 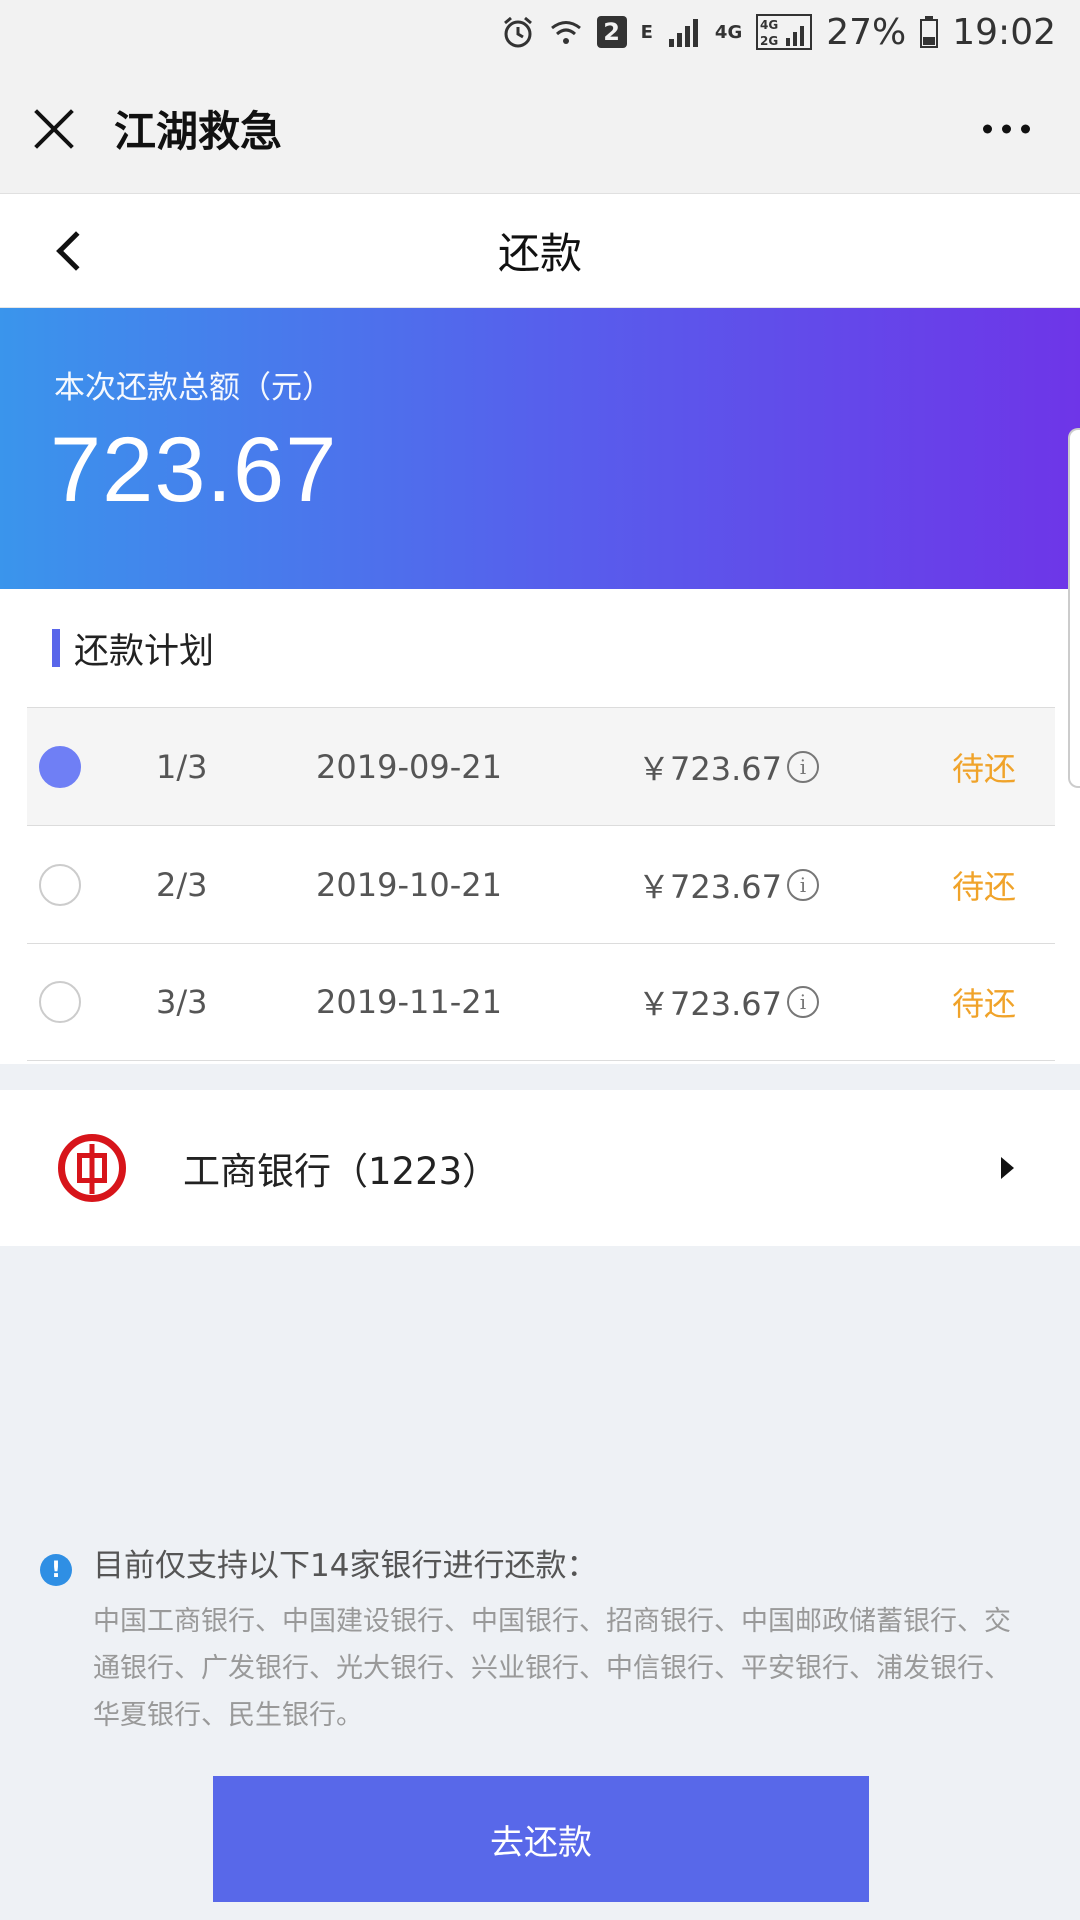 What do you see at coordinates (684, 32) in the screenshot?
I see `signal-icon` at bounding box center [684, 32].